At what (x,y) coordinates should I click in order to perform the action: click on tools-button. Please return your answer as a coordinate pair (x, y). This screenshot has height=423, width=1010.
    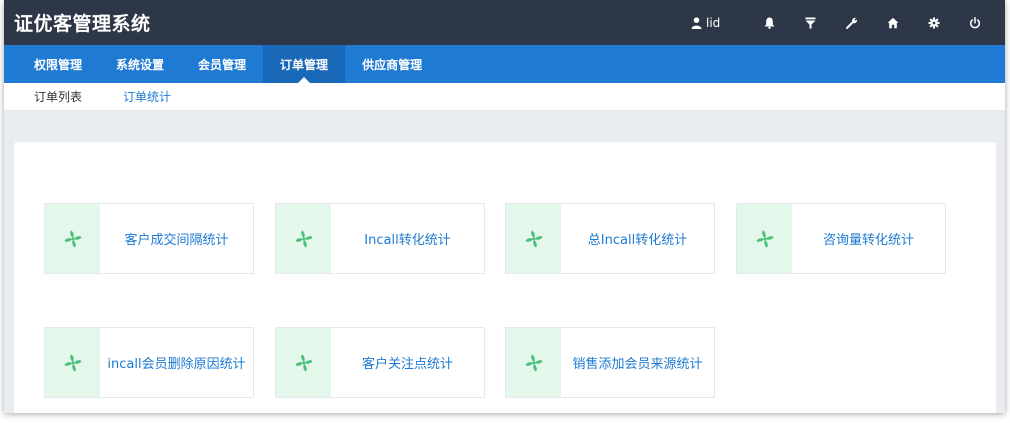
    Looking at the image, I should click on (851, 22).